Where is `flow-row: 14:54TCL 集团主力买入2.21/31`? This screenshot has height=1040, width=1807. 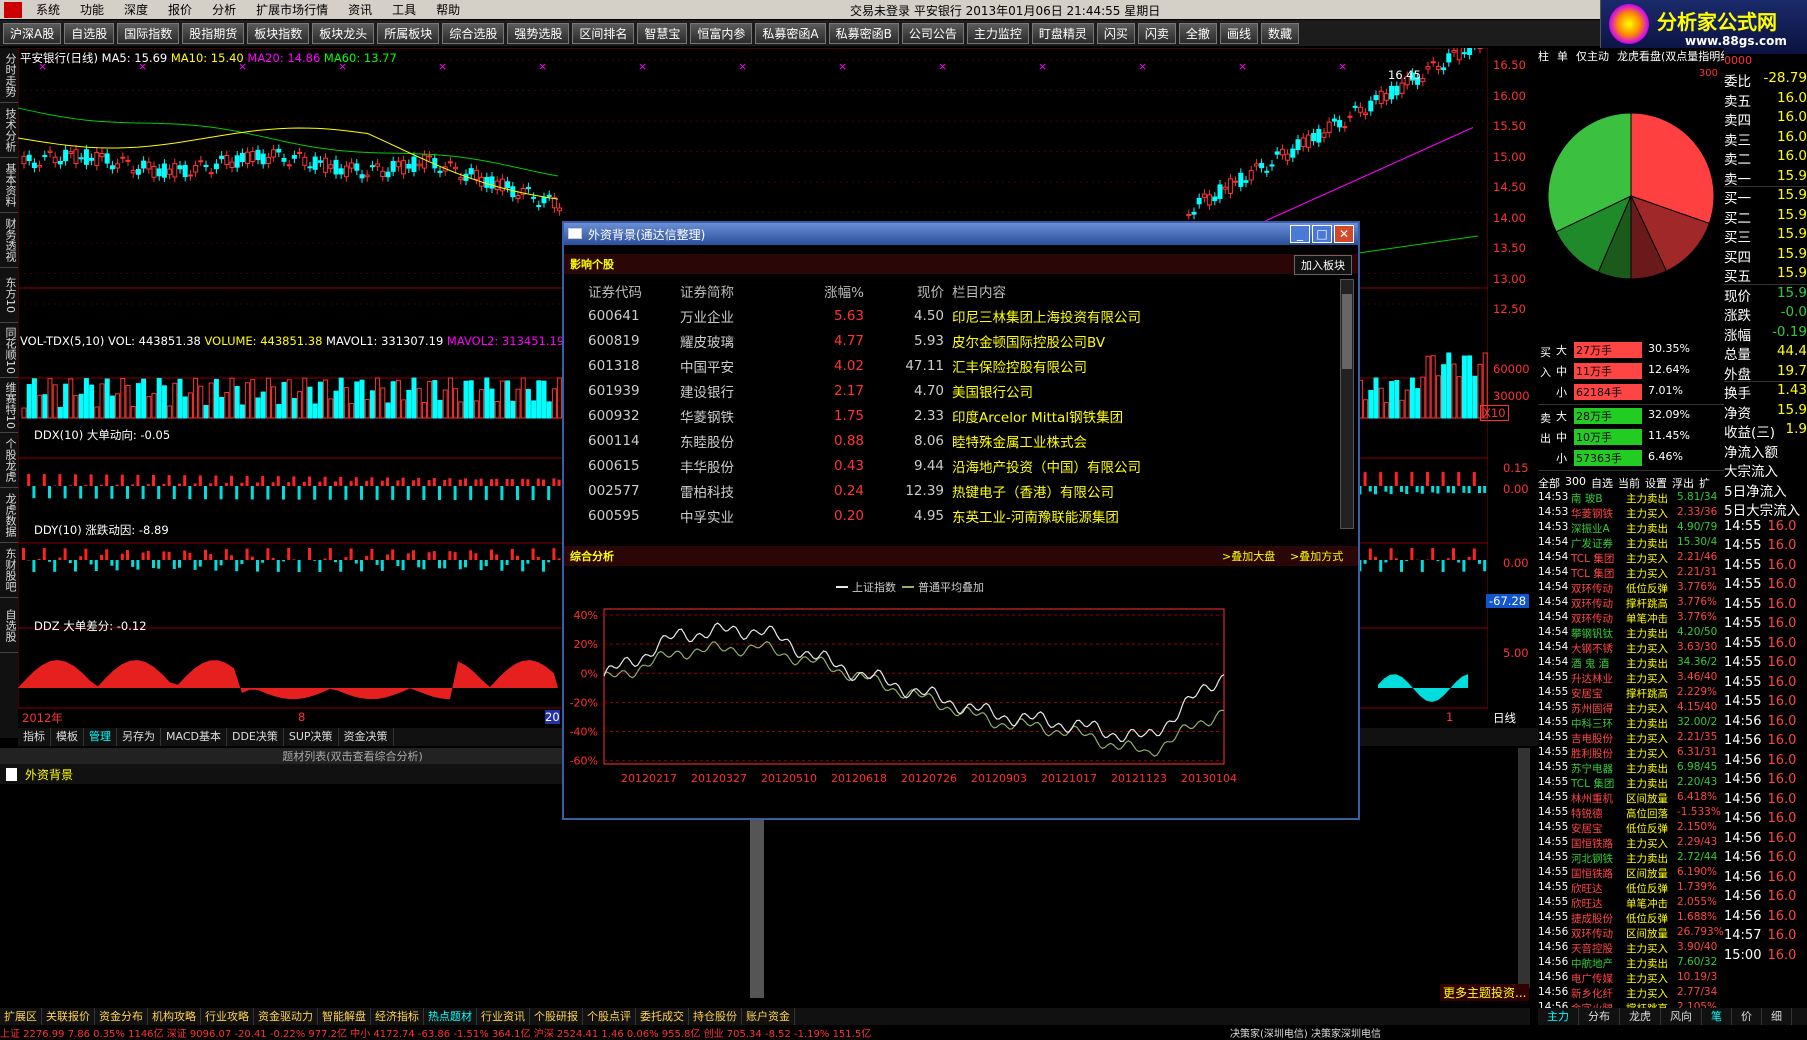
flow-row: 14:54TCL 集团主力买入2.21/31 is located at coordinates (1631, 573).